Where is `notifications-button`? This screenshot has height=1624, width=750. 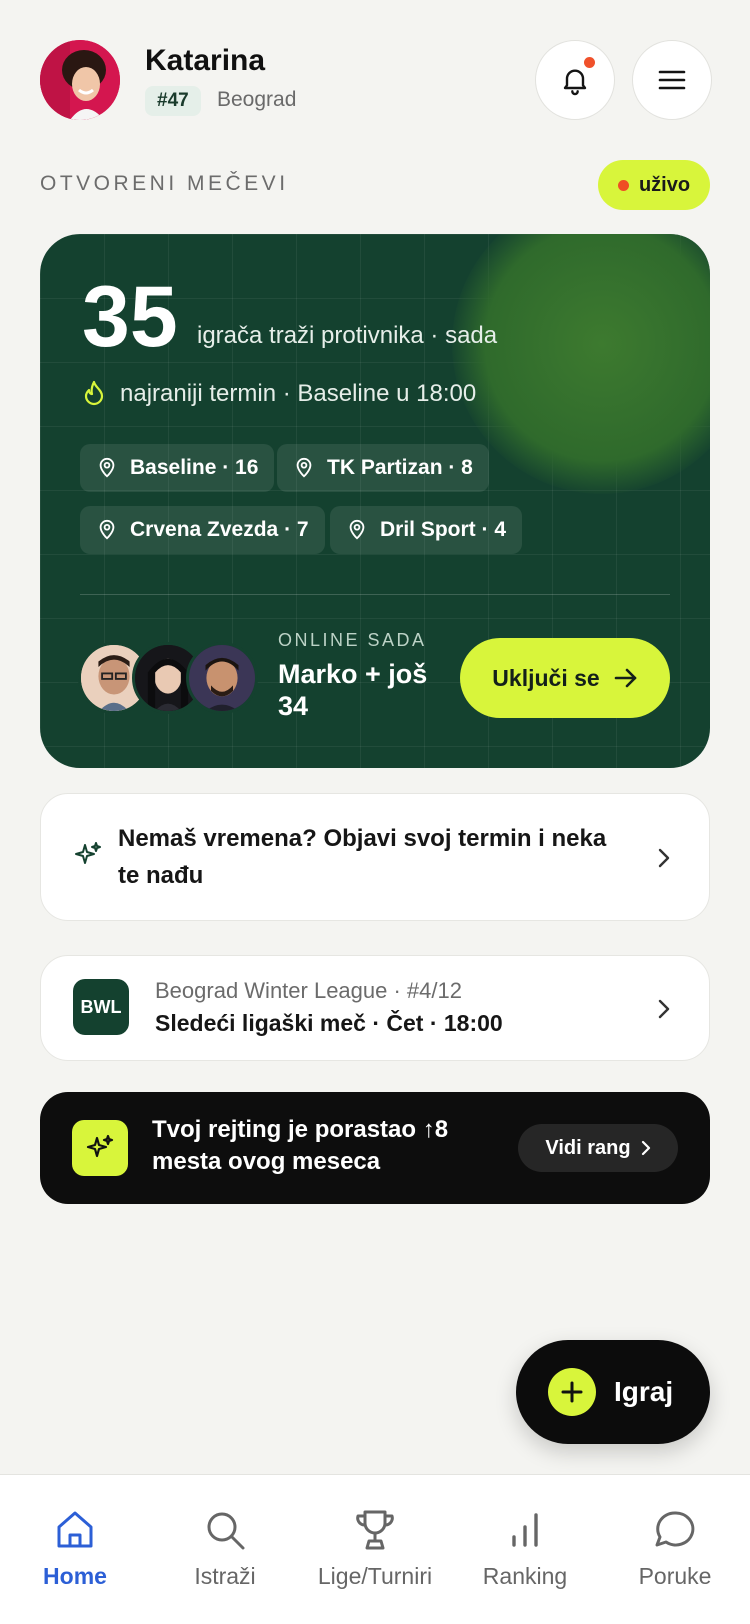 notifications-button is located at coordinates (575, 80).